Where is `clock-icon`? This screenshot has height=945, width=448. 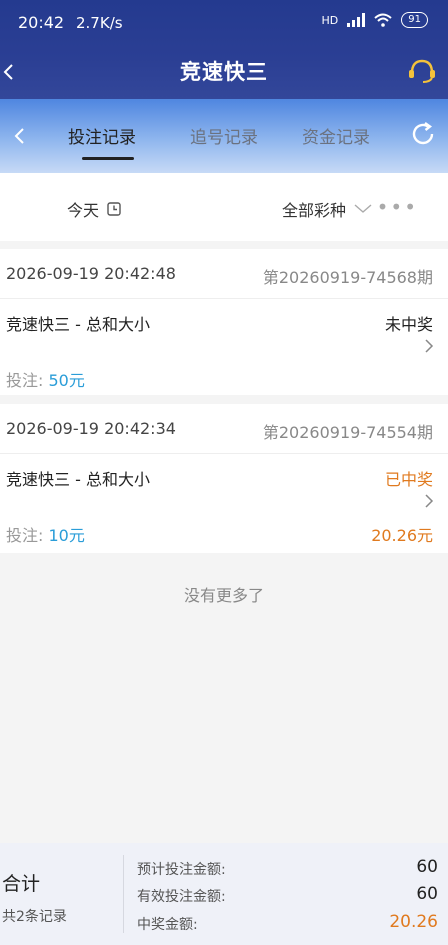 clock-icon is located at coordinates (114, 209).